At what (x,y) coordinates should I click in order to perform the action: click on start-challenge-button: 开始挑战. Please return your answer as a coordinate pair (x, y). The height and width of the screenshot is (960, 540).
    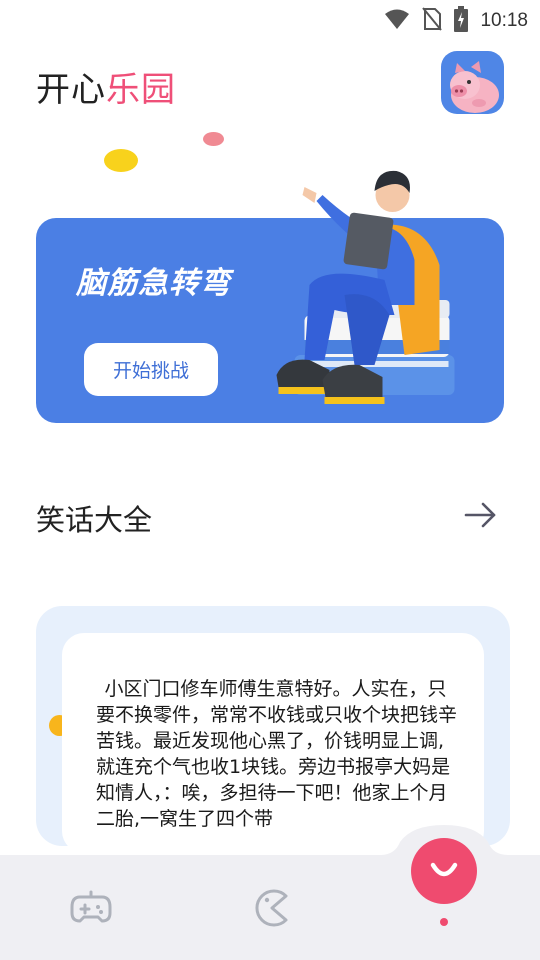
    Looking at the image, I should click on (151, 369).